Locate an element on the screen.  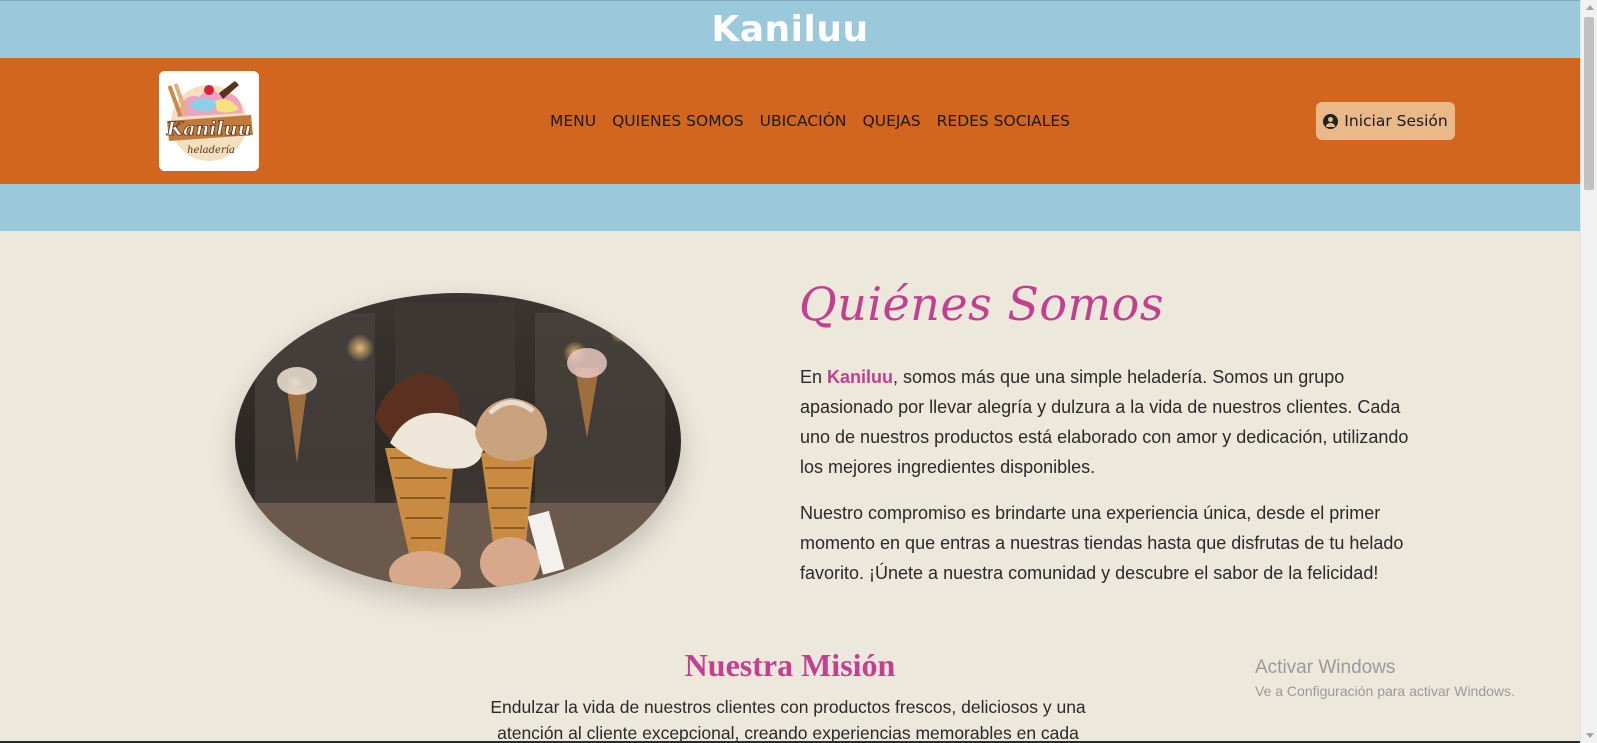
logo-subtext: heladería is located at coordinates (211, 150).